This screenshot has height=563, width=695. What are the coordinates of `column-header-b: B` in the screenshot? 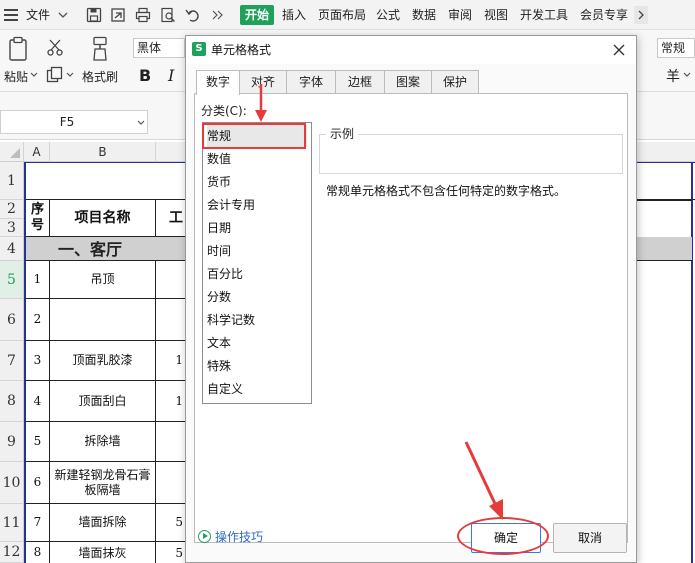 It's located at (103, 152).